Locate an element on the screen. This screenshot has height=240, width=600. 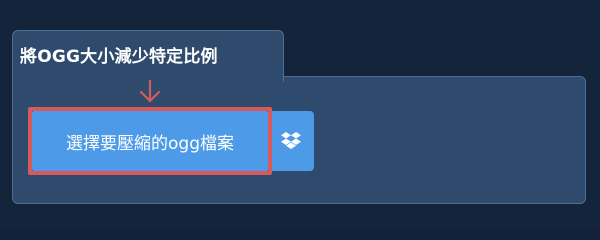
tab-title: 將OGG大小減少特定比例 is located at coordinates (119, 57).